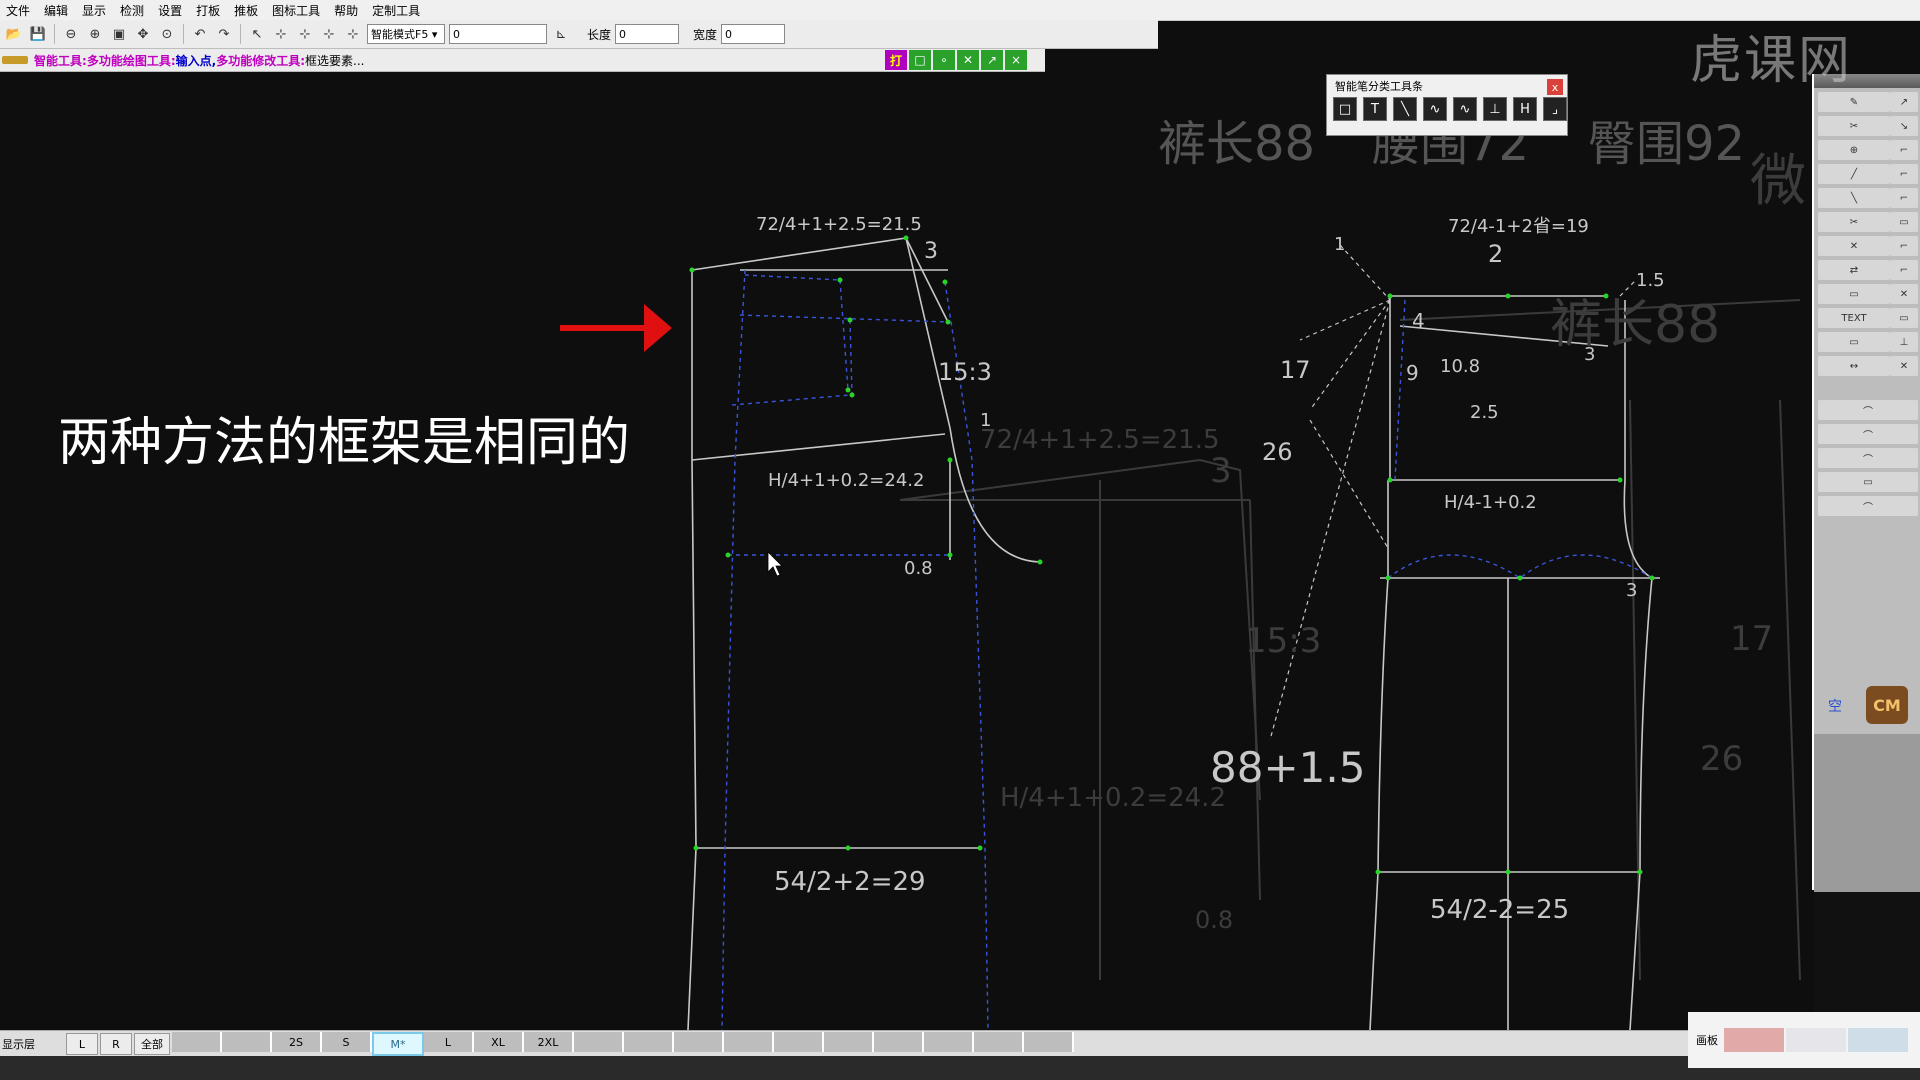 The width and height of the screenshot is (1920, 1080). Describe the element at coordinates (1495, 109) in the screenshot. I see `palette-tool-icon: ⊥` at that location.